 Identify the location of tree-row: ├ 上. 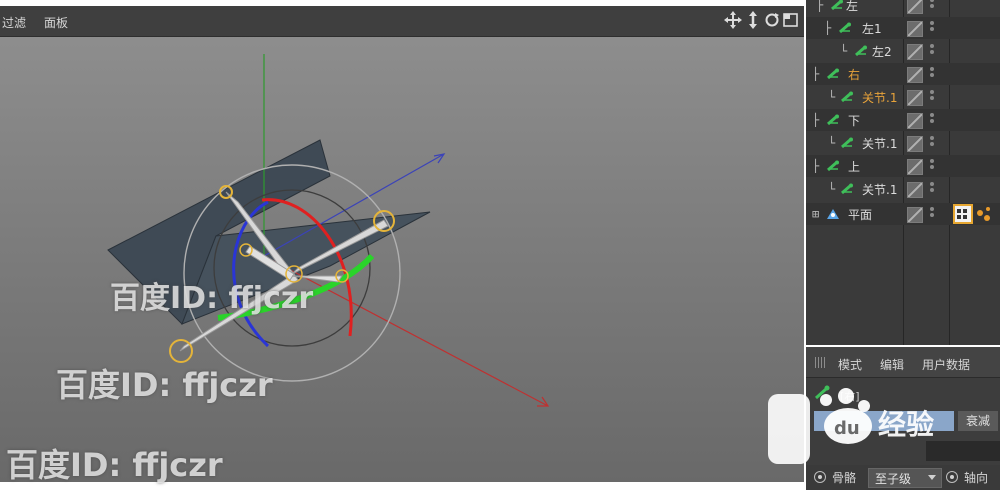
(903, 166).